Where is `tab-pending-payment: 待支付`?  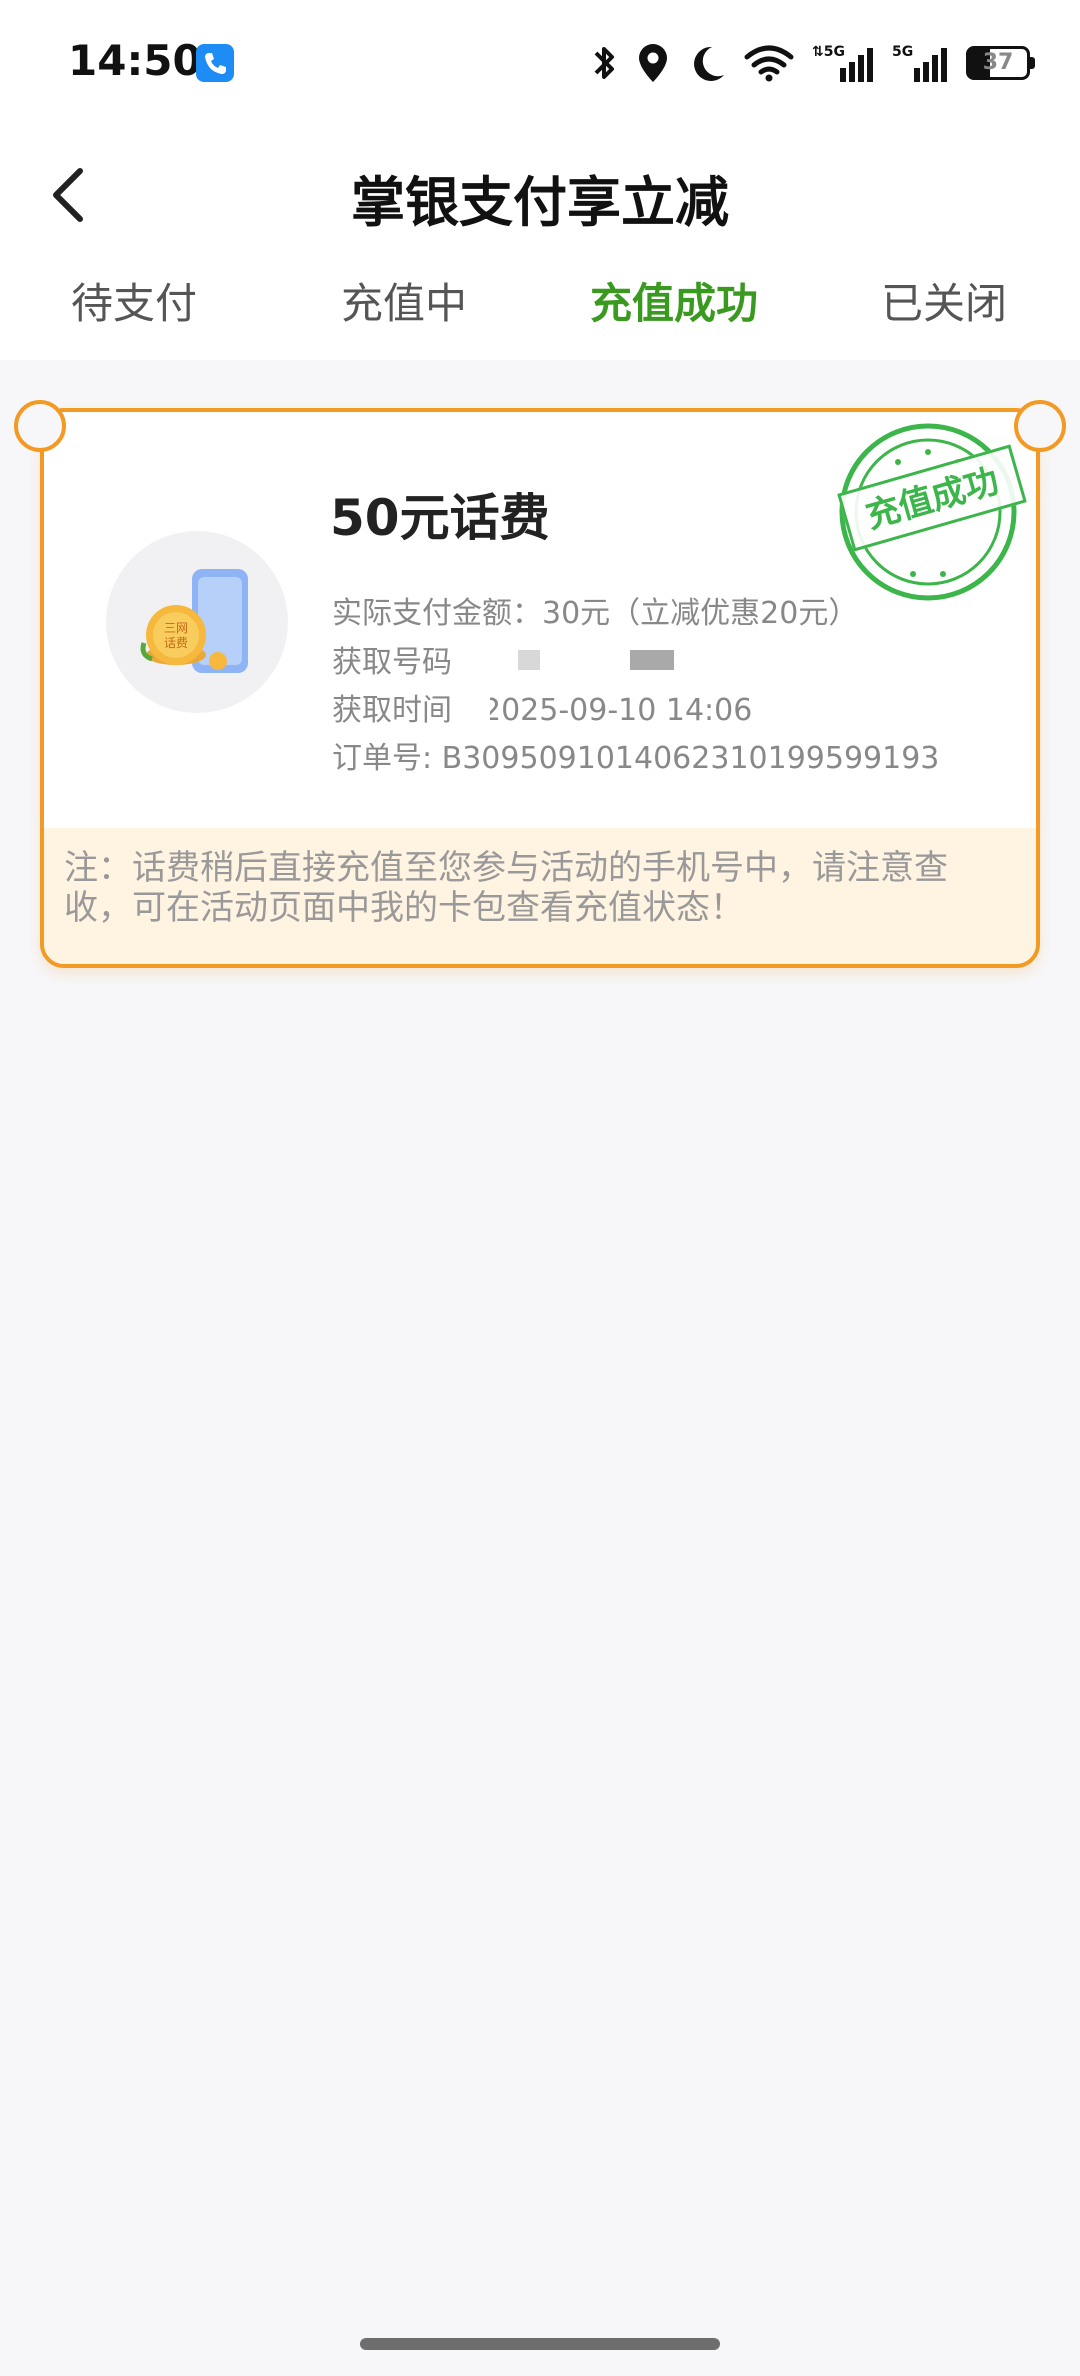 tab-pending-payment: 待支付 is located at coordinates (134, 300).